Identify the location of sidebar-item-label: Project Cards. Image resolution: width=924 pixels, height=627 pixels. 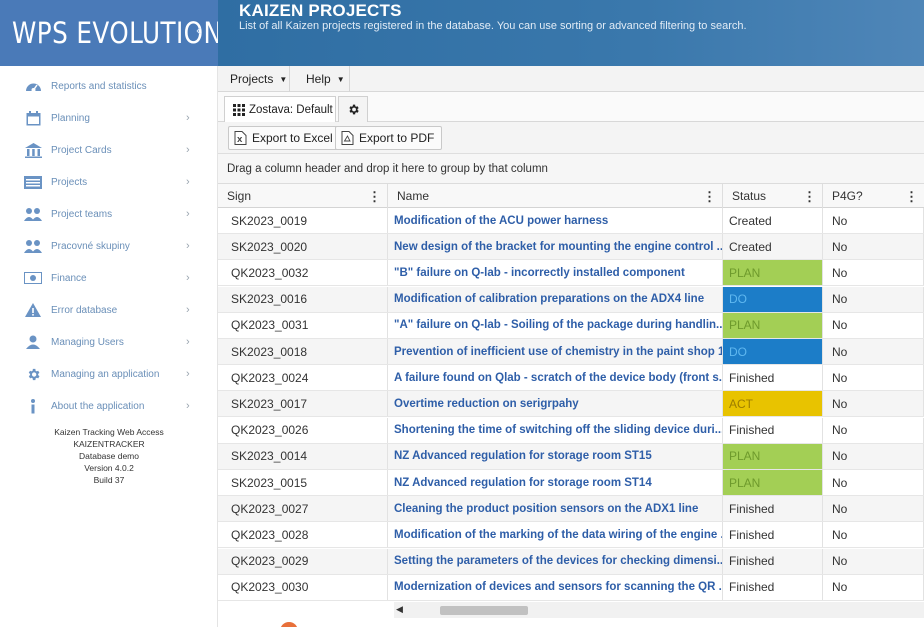
(81, 150).